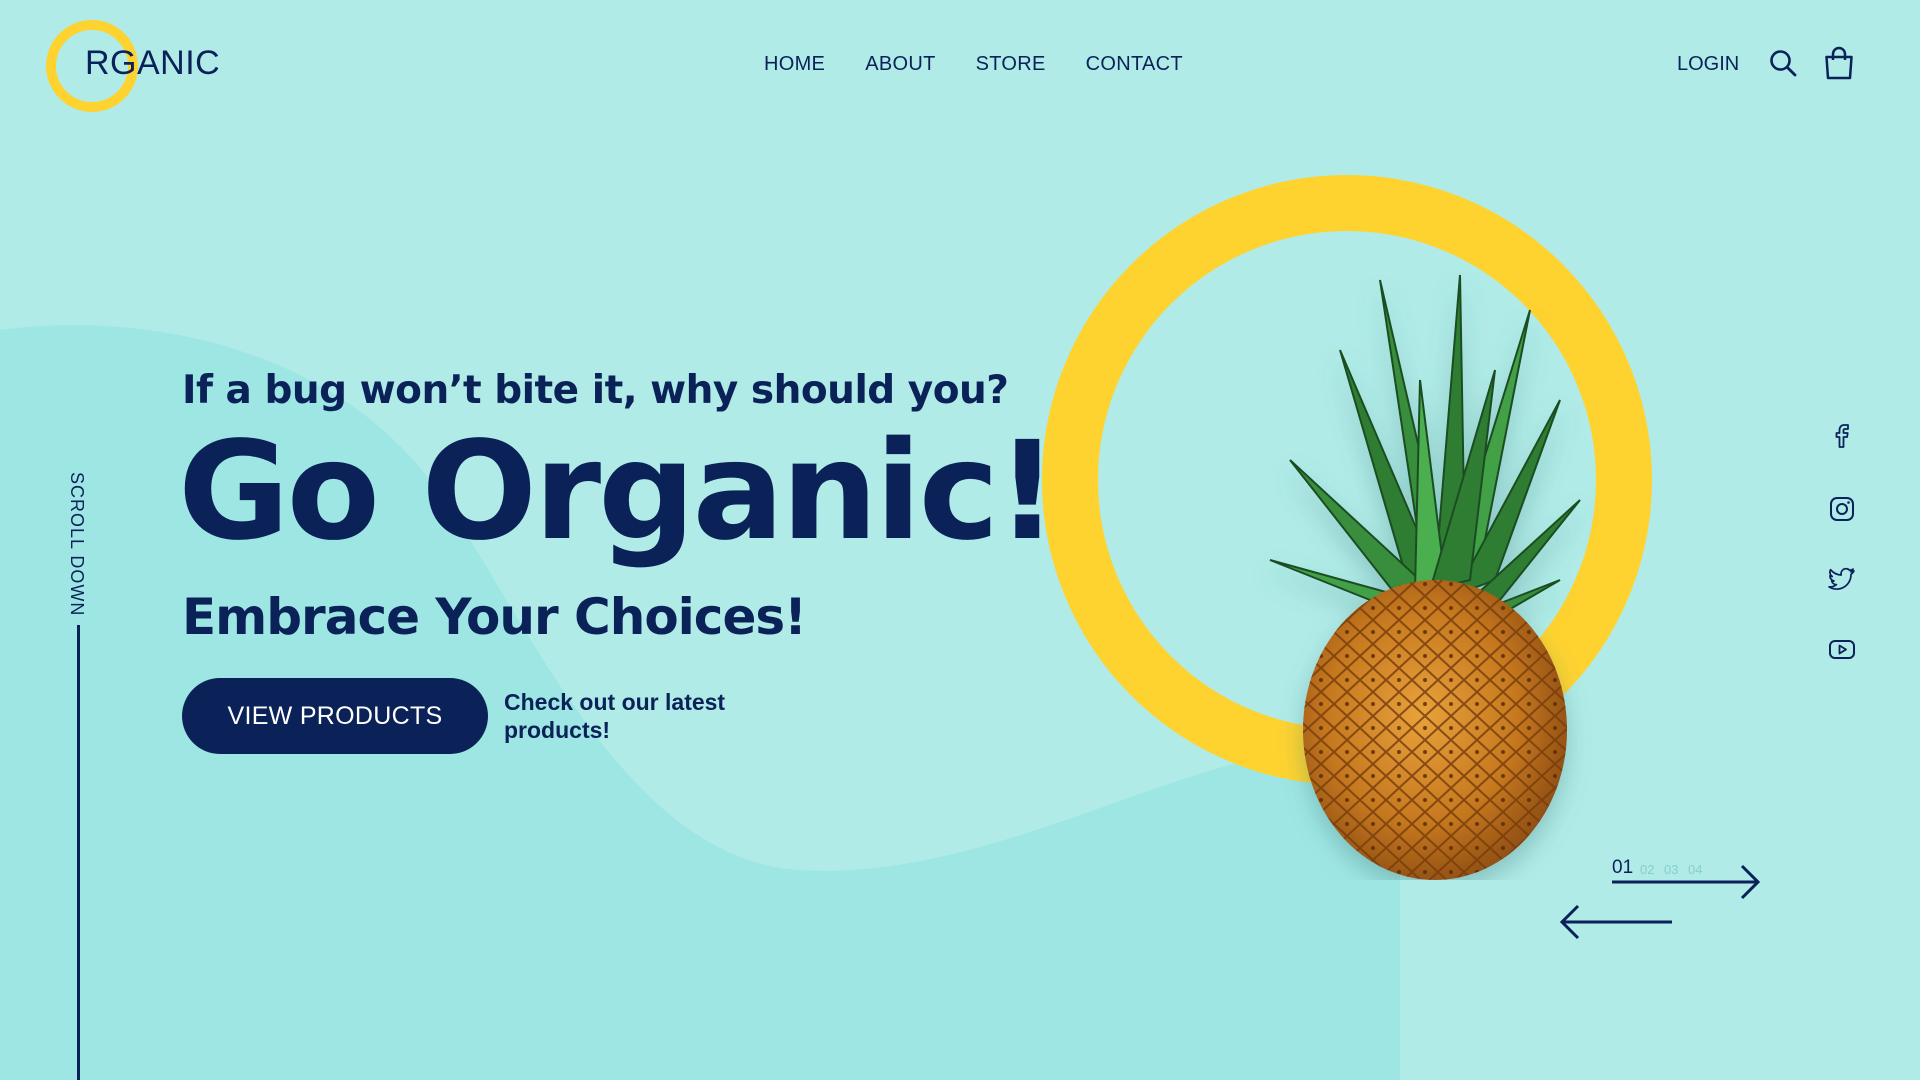  I want to click on search-icon, so click(1783, 63).